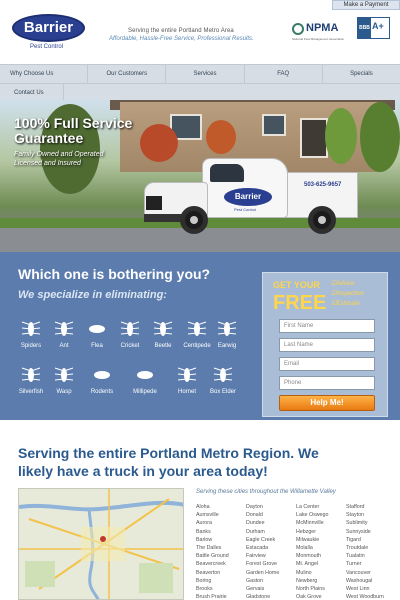 This screenshot has height=600, width=400. What do you see at coordinates (353, 540) in the screenshot?
I see `city-item: Tigard` at bounding box center [353, 540].